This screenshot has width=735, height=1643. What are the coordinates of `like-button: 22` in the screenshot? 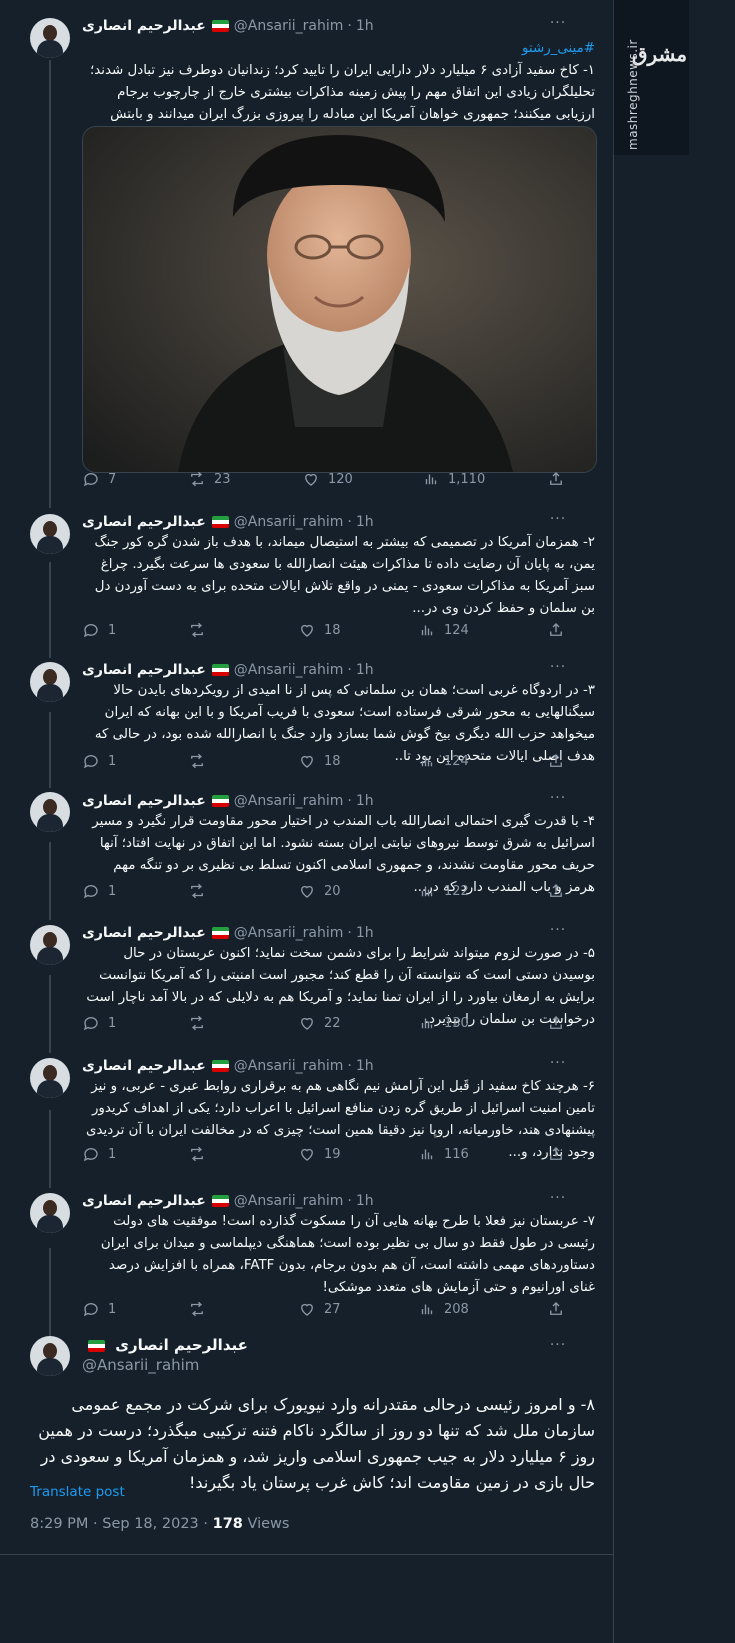 It's located at (319, 1023).